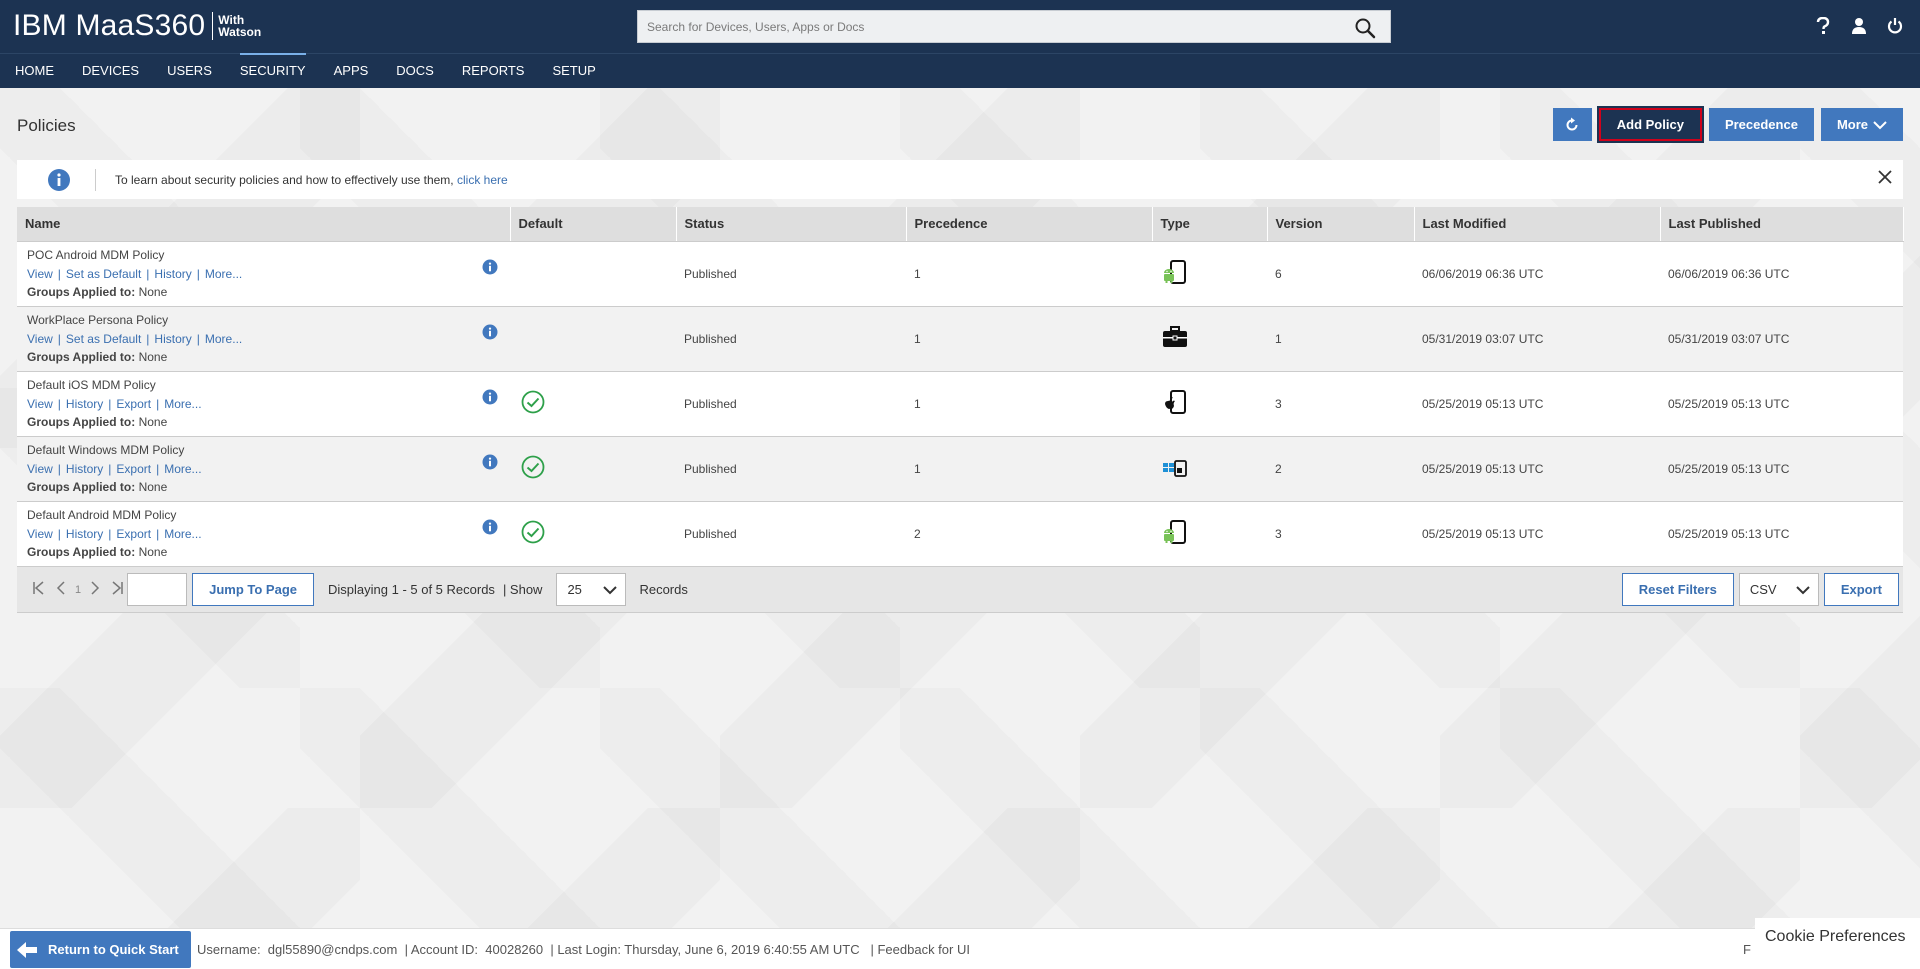 The height and width of the screenshot is (969, 1920). What do you see at coordinates (95, 179) in the screenshot?
I see `banner-divider` at bounding box center [95, 179].